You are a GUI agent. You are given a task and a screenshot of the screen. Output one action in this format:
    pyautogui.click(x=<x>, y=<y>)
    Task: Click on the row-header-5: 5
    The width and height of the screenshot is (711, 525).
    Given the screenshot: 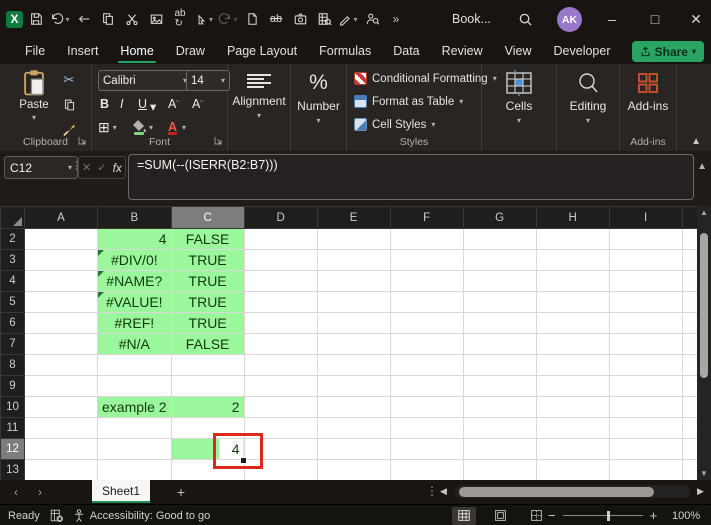 What is the action you would take?
    pyautogui.click(x=12, y=302)
    